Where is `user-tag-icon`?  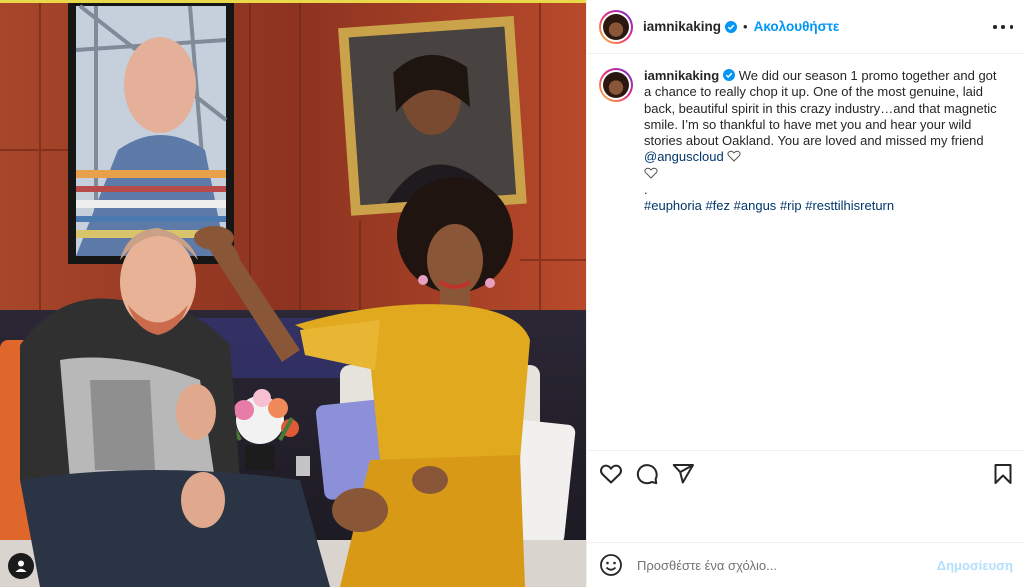
user-tag-icon is located at coordinates (21, 566).